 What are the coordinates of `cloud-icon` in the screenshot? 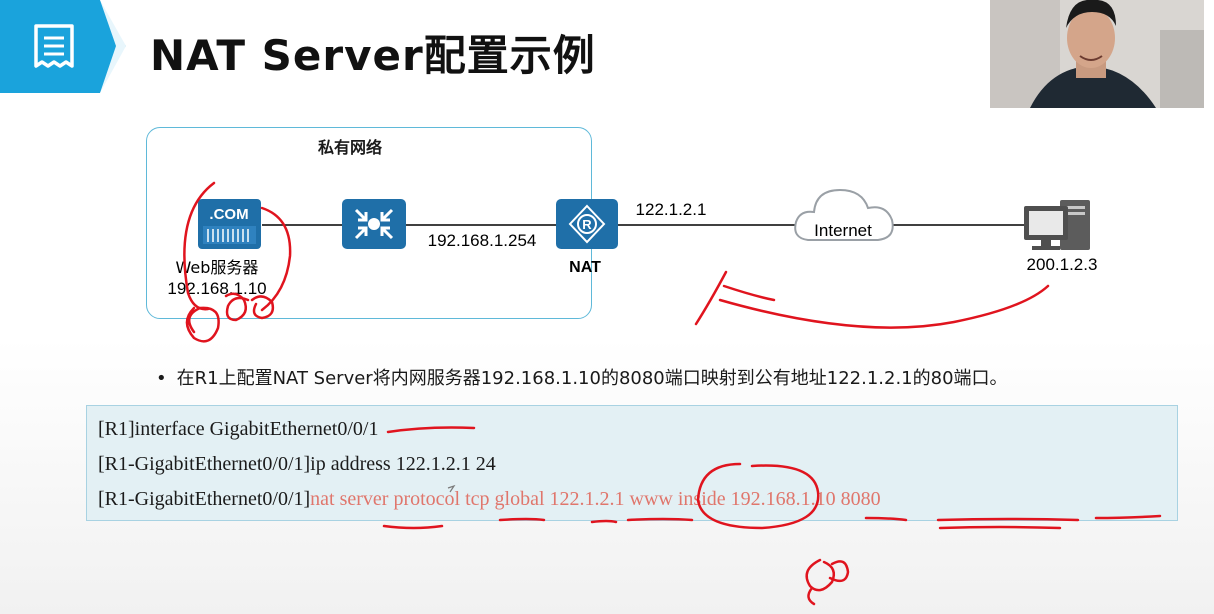 It's located at (844, 214).